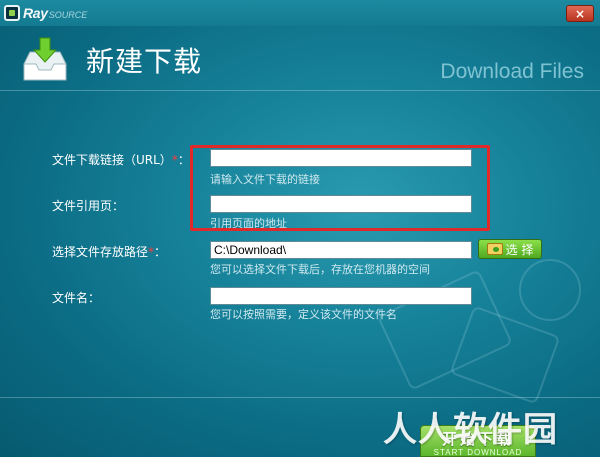 This screenshot has width=600, height=457. What do you see at coordinates (320, 269) in the screenshot?
I see `save-path-hint: 您可以选择文件下载后，存放在您机器的空间` at bounding box center [320, 269].